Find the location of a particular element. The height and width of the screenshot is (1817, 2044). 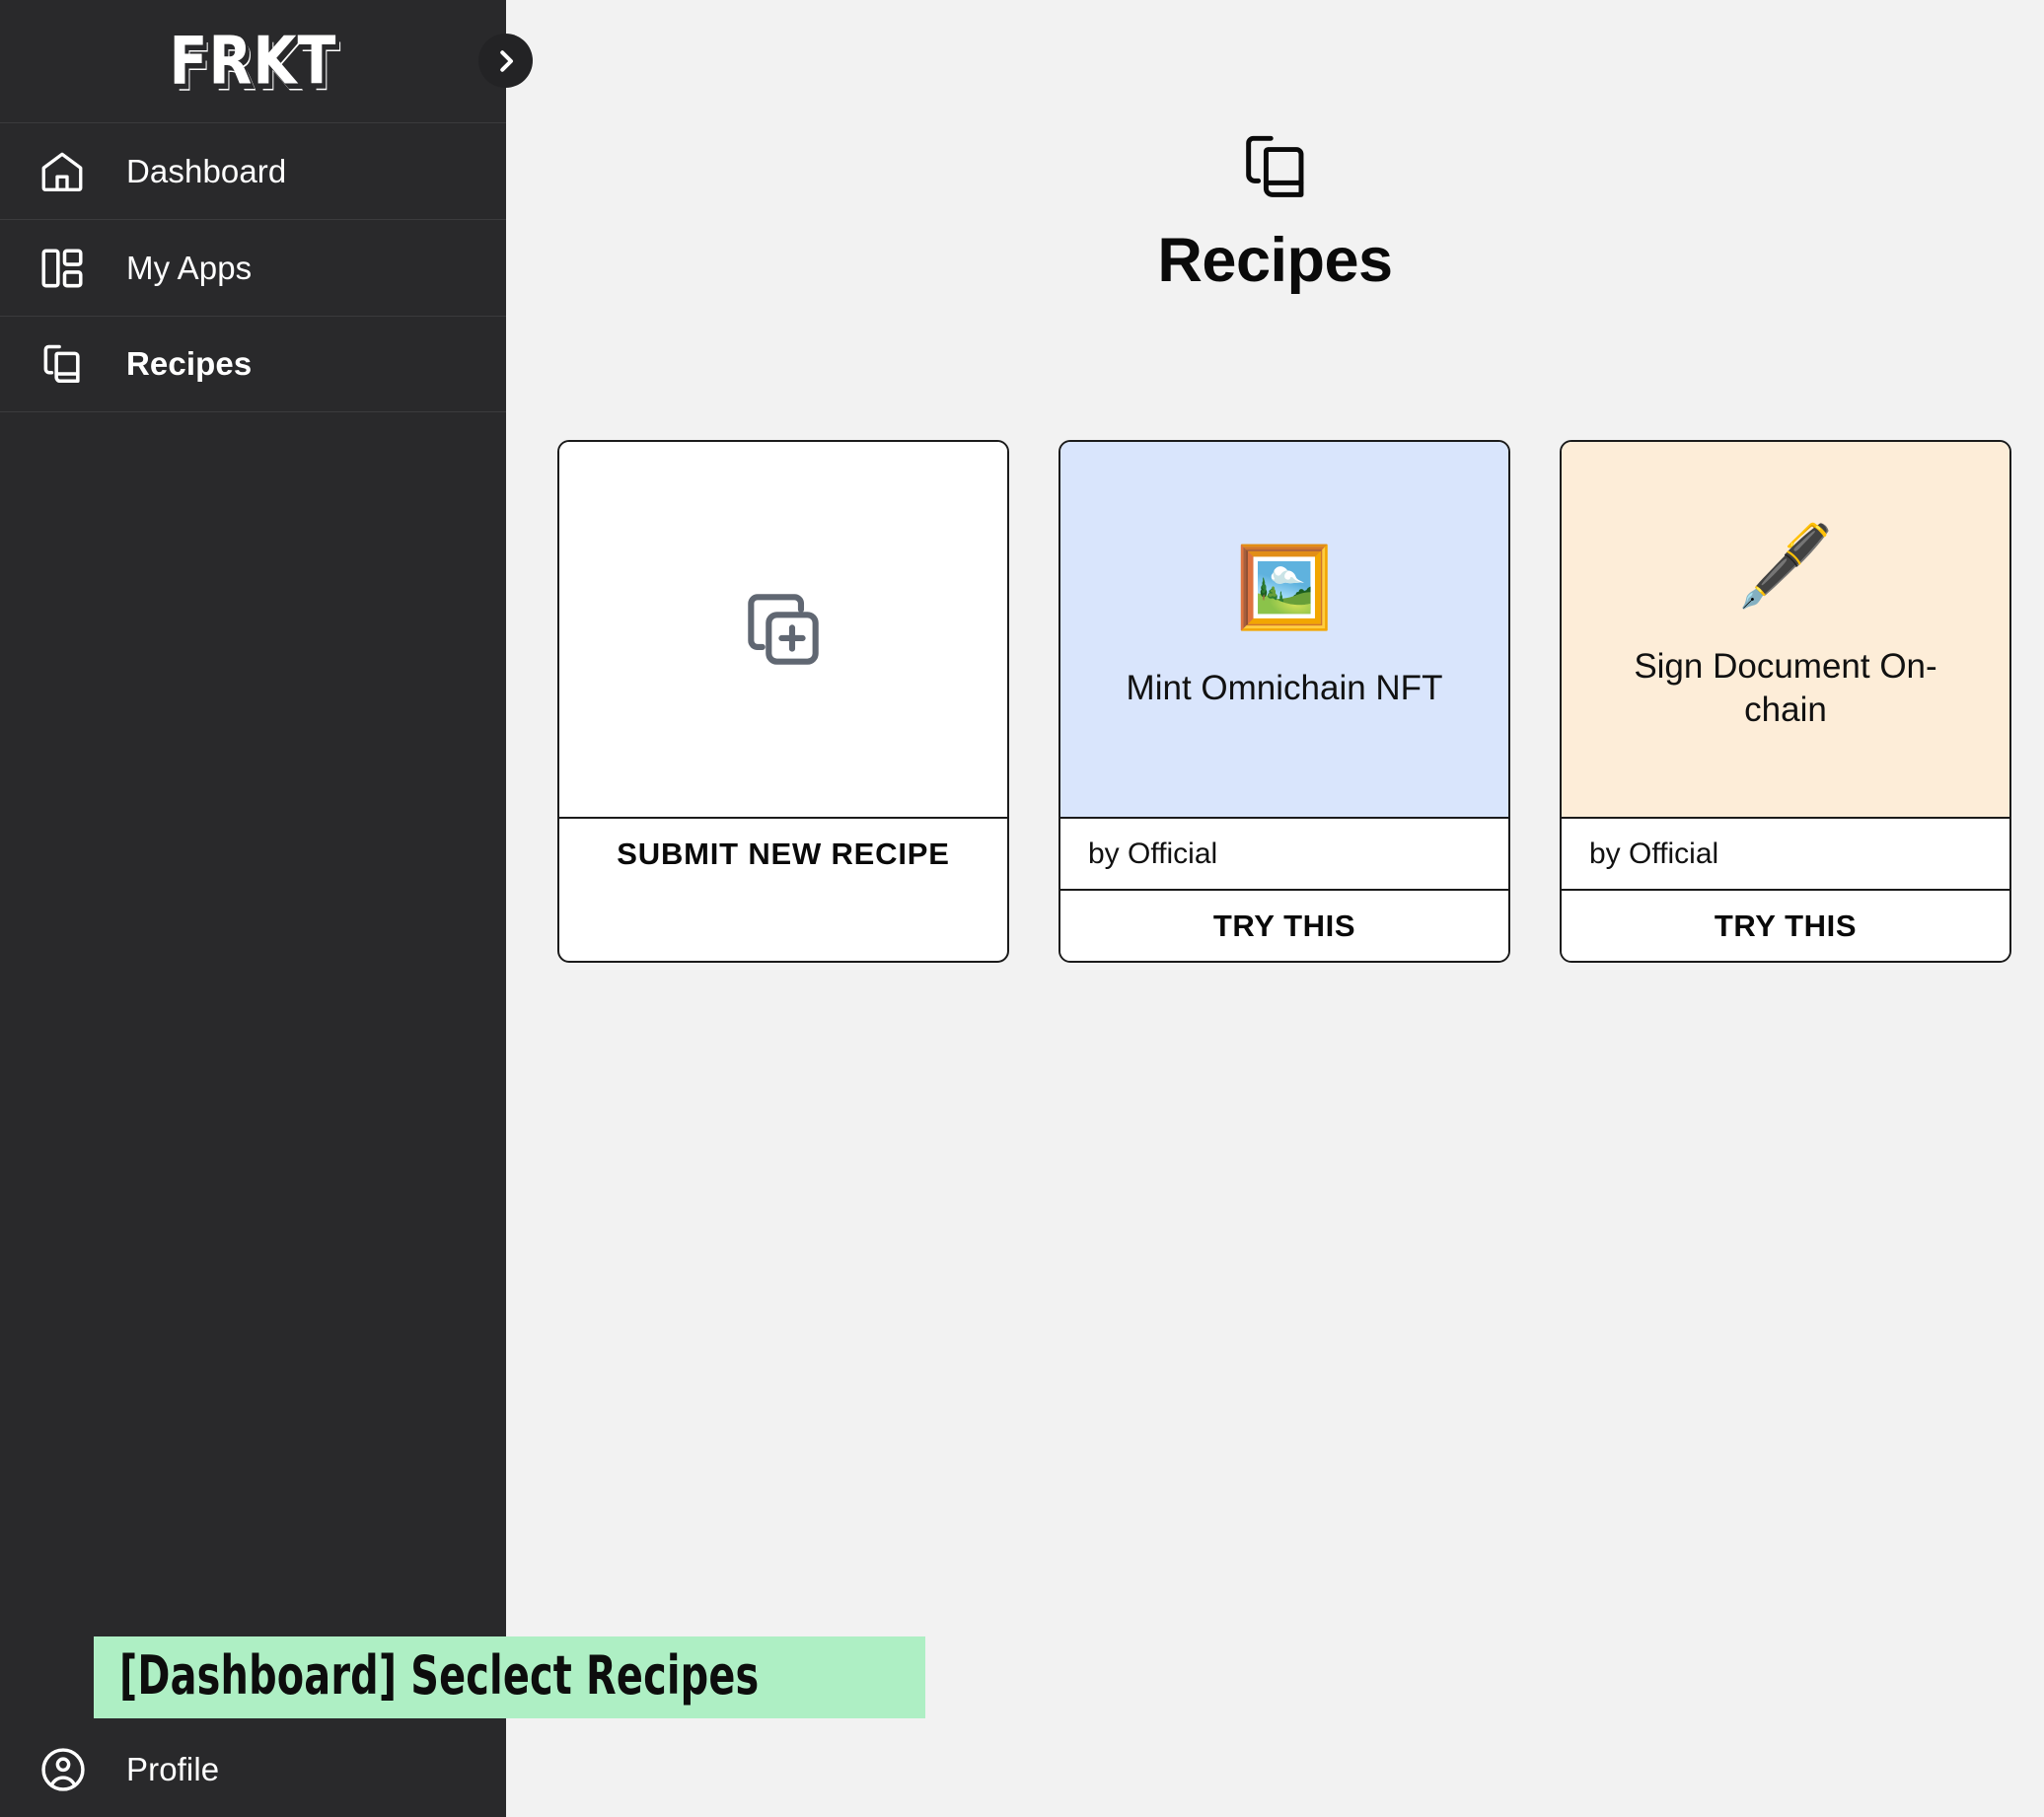

submit-new-recipe-button: SUBMIT NEW RECIPE is located at coordinates (783, 853).